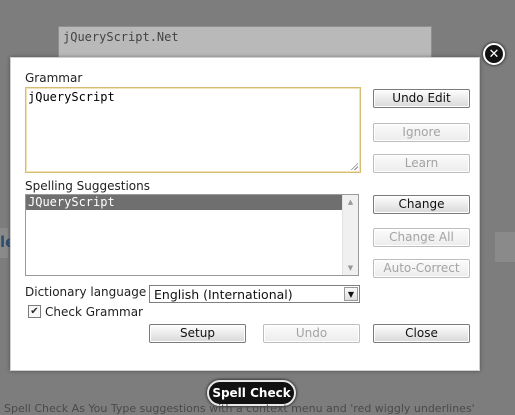  What do you see at coordinates (350, 235) in the screenshot?
I see `suggestions-scrollbar: ▲ ▼` at bounding box center [350, 235].